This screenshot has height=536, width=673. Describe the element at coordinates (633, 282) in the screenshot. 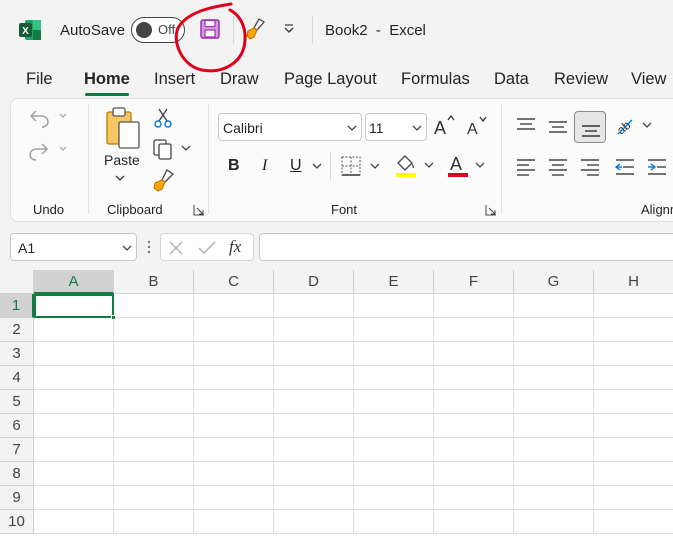

I see `column-header-h: H` at that location.